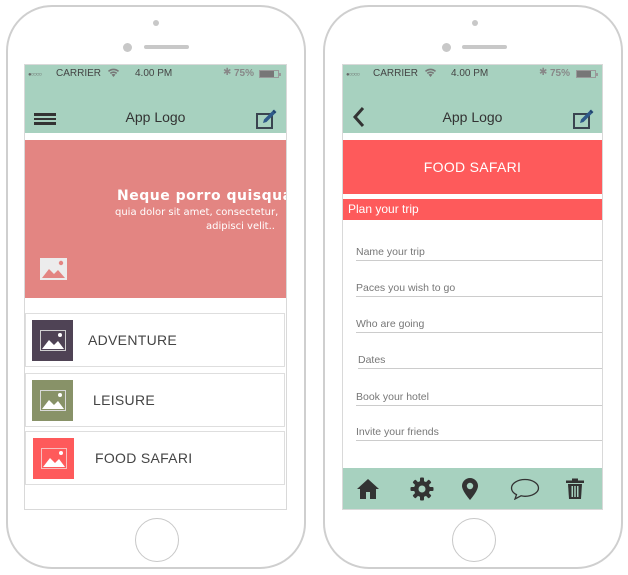  I want to click on trip-name-input, so click(479, 252).